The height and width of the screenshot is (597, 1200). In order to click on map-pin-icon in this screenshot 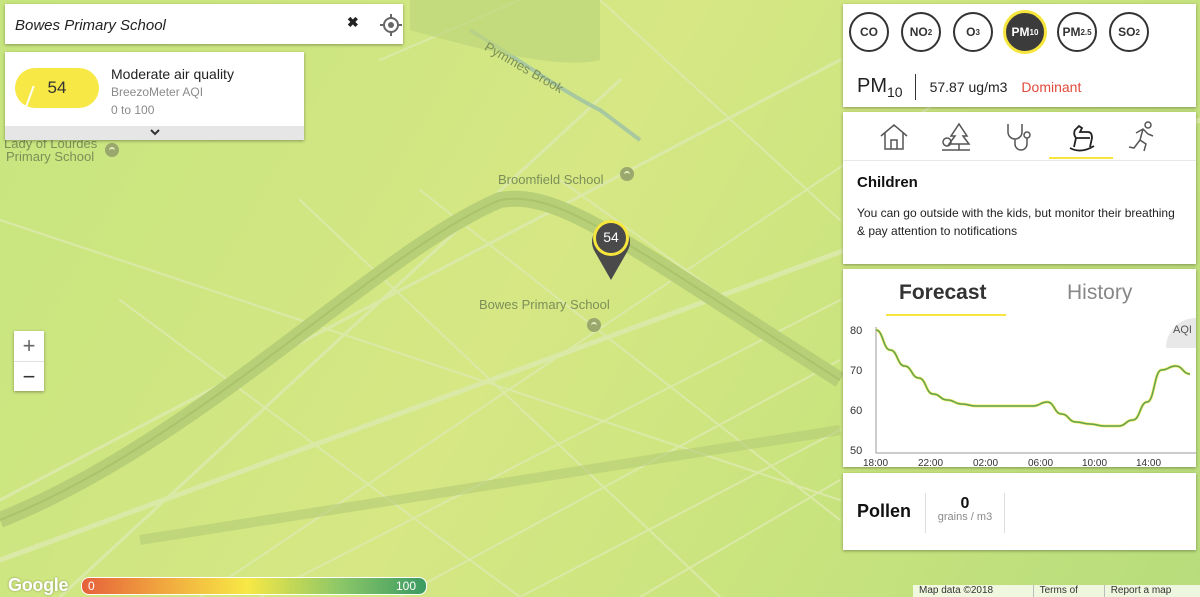, I will do `click(611, 250)`.